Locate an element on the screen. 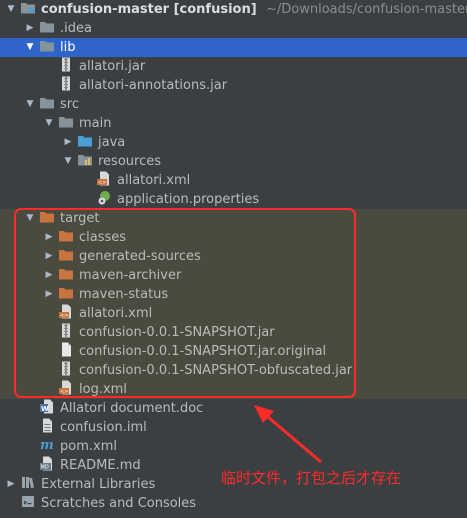  annotation-arrow-icon is located at coordinates (288, 434).